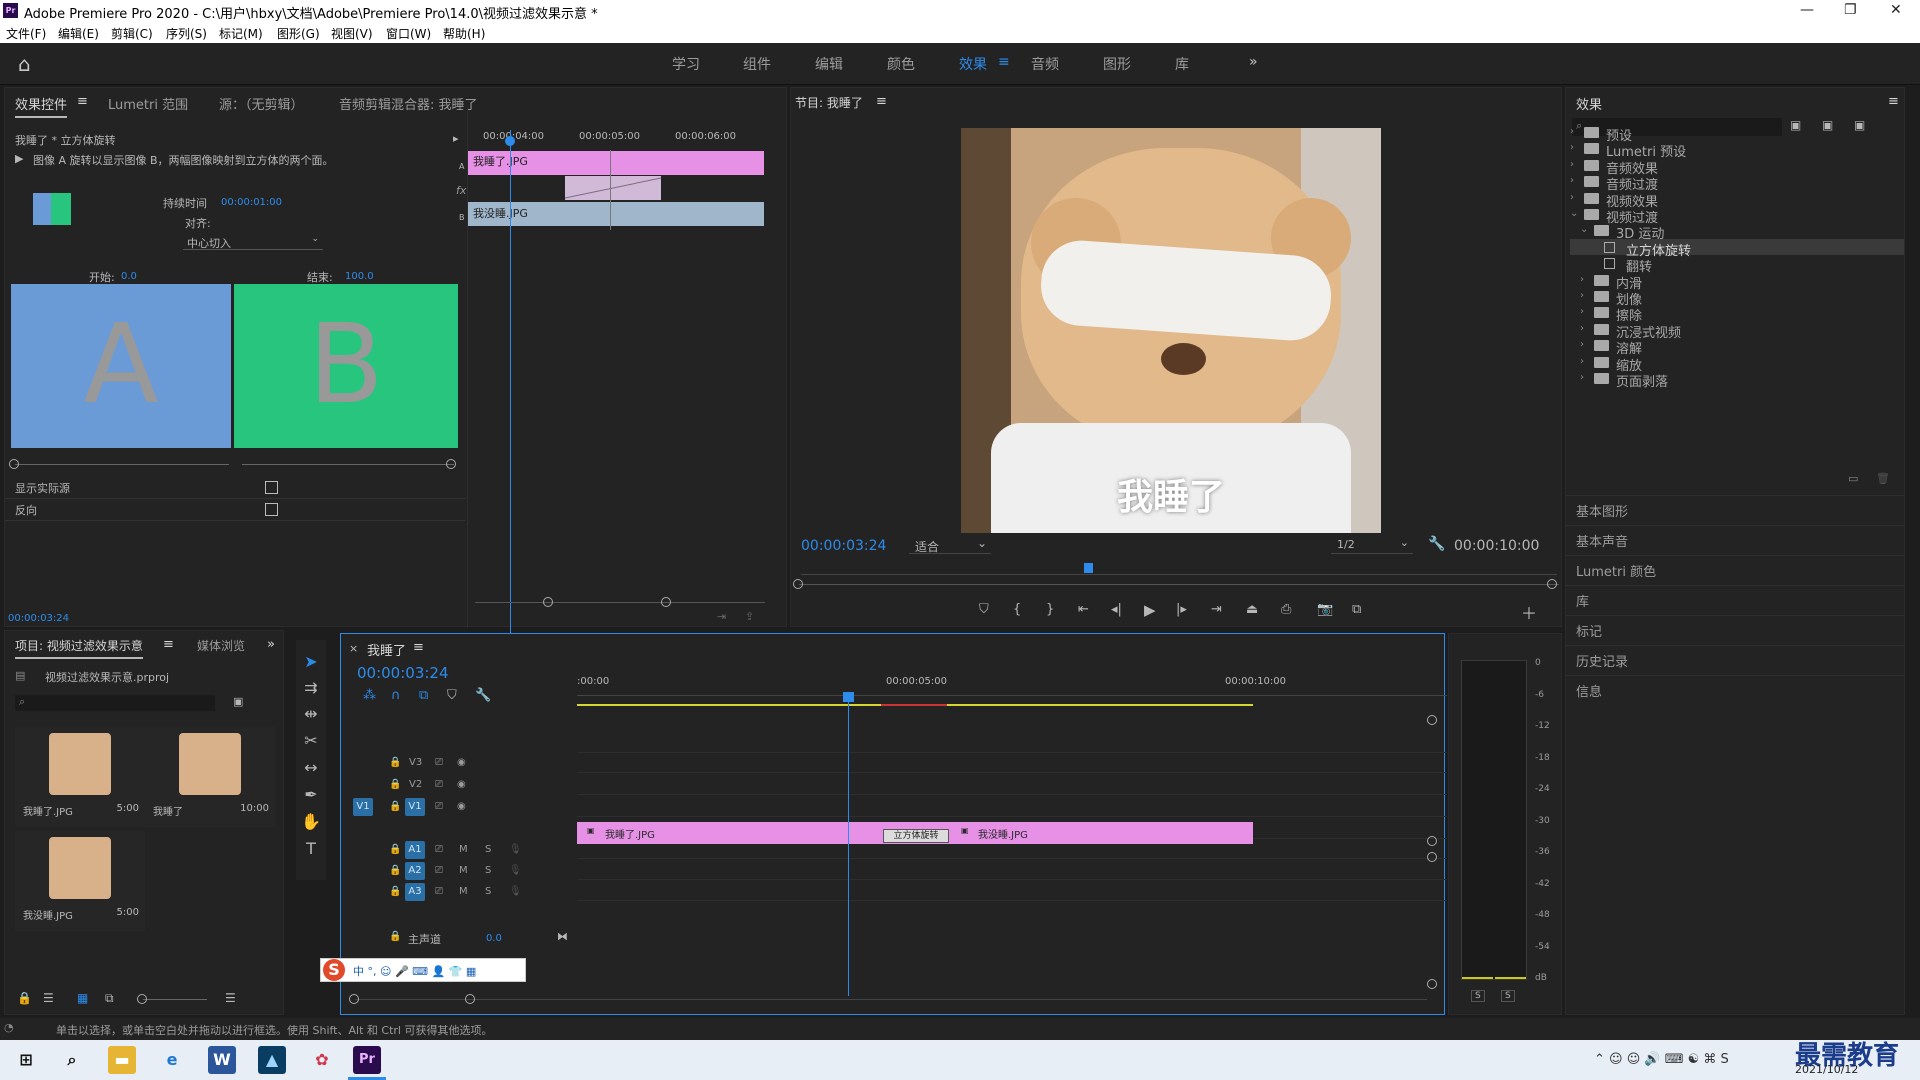 The image size is (1920, 1080). Describe the element at coordinates (1552, 584) in the screenshot. I see `program-zoom-handle-right` at that location.